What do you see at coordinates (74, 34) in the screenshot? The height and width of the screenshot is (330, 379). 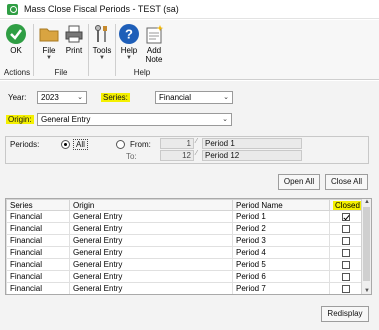 I see `printer-icon` at bounding box center [74, 34].